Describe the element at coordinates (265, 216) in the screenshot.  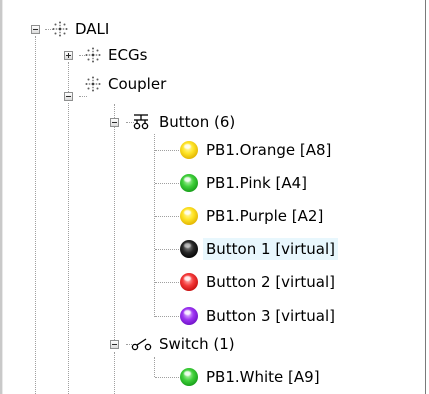
I see `tree-node-label: PB1.Purple [A2]` at that location.